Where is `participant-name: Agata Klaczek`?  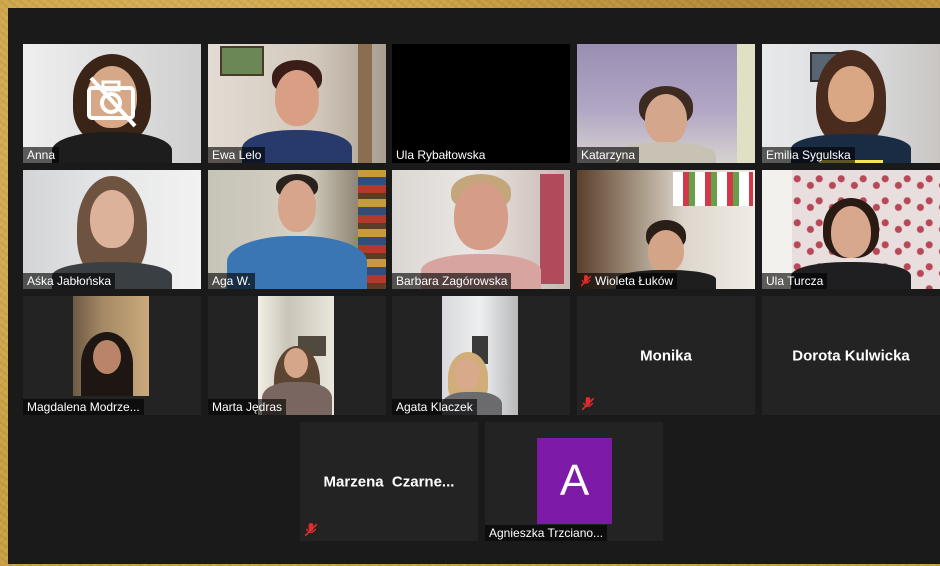 participant-name: Agata Klaczek is located at coordinates (434, 407).